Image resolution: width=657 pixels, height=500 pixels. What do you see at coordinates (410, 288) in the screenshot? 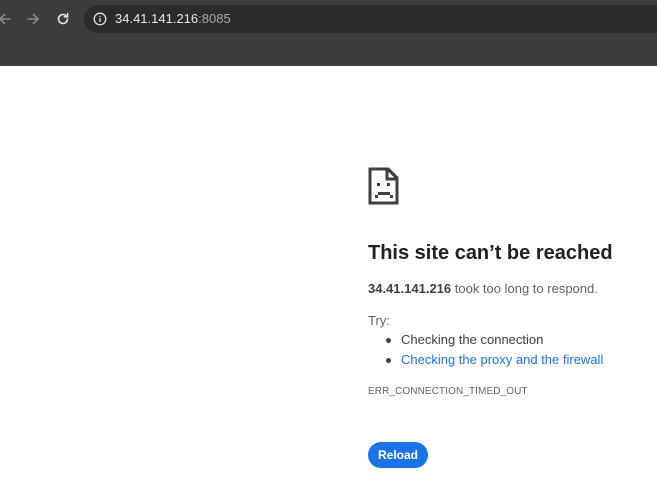
I see `error-host: 34.41.141.216` at bounding box center [410, 288].